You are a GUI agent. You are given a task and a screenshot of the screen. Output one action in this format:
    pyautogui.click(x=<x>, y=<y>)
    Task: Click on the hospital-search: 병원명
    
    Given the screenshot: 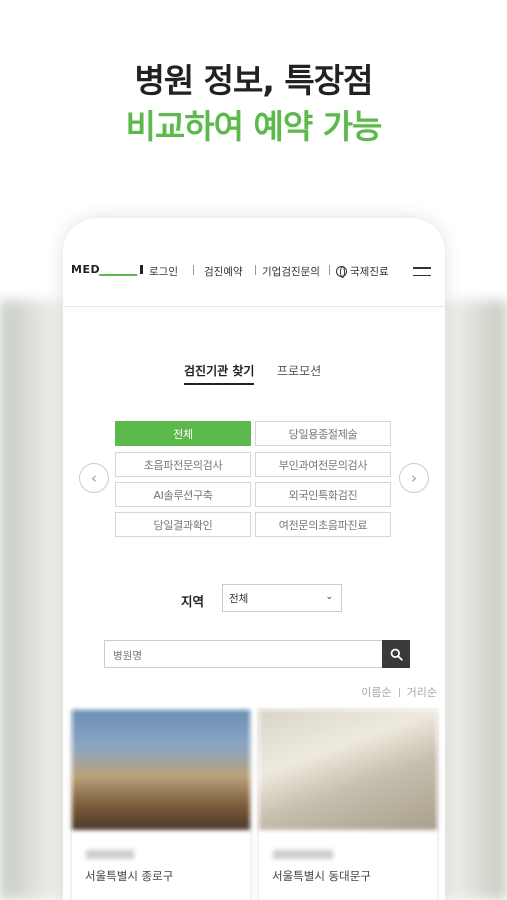 What is the action you would take?
    pyautogui.click(x=257, y=654)
    